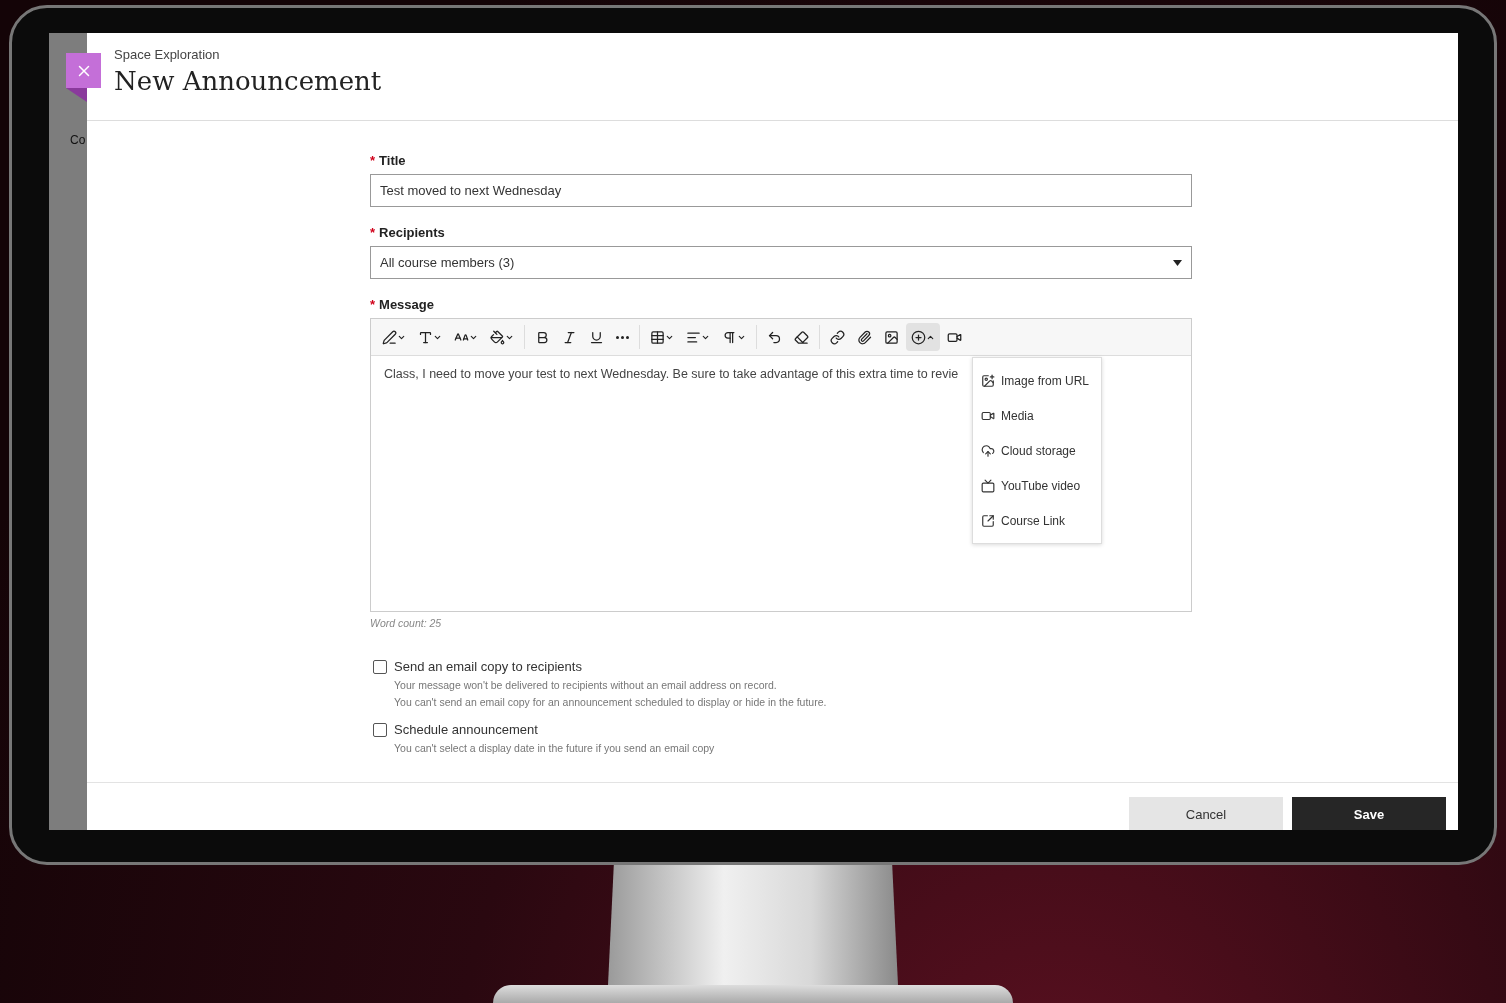 The image size is (1506, 1003). Describe the element at coordinates (1037, 485) in the screenshot. I see `menu-item: YouTube video` at that location.